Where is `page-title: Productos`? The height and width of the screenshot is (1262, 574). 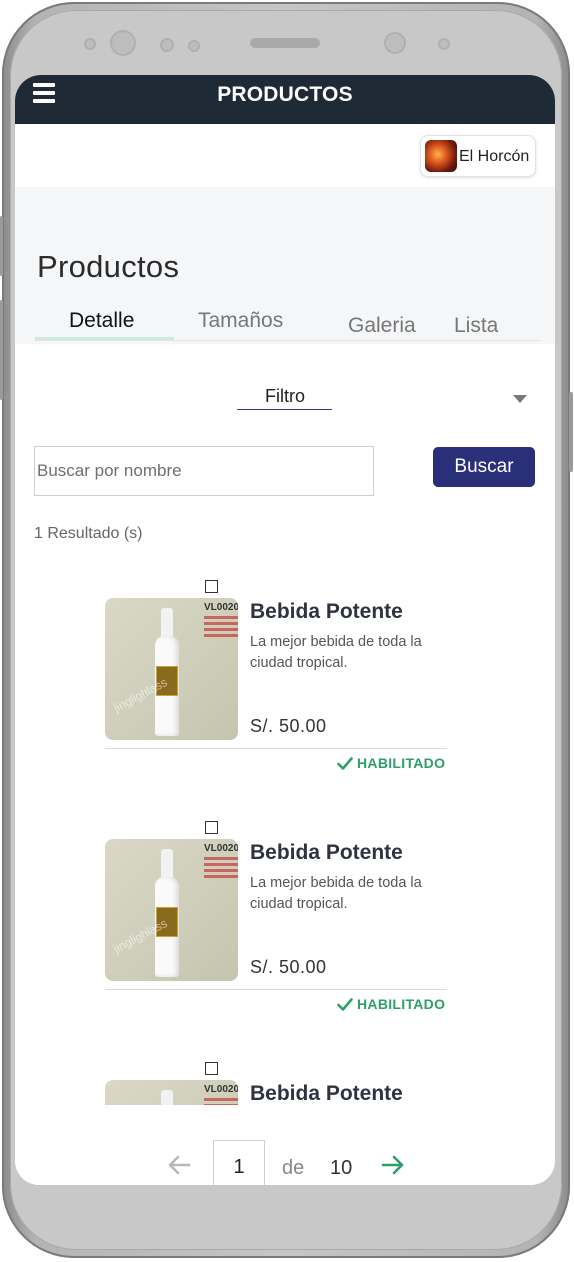 page-title: Productos is located at coordinates (108, 266).